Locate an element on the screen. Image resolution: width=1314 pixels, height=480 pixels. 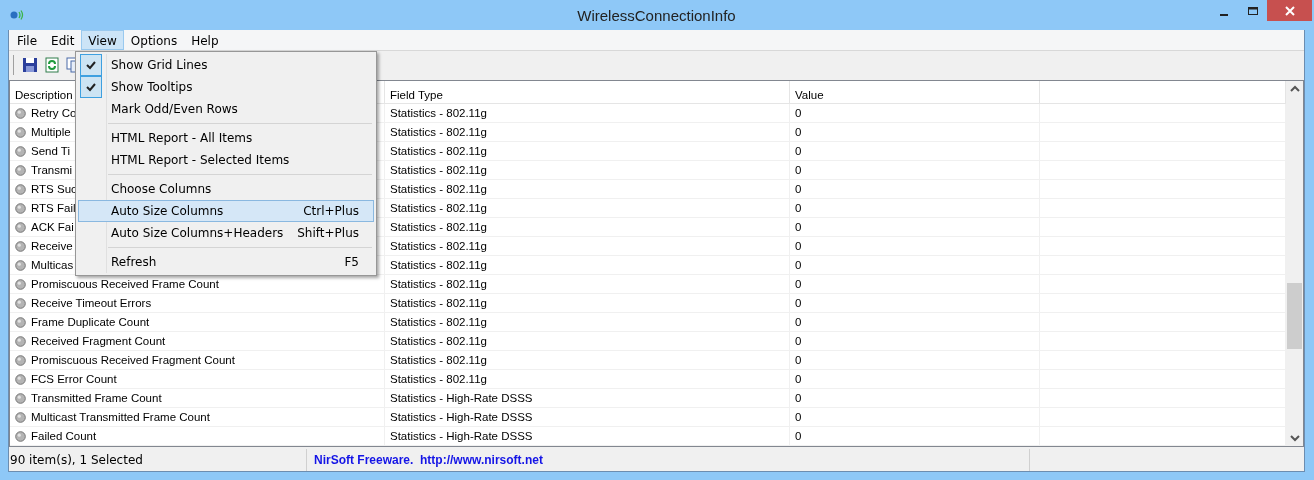
menu-option: Show Grid Lines is located at coordinates (226, 65).